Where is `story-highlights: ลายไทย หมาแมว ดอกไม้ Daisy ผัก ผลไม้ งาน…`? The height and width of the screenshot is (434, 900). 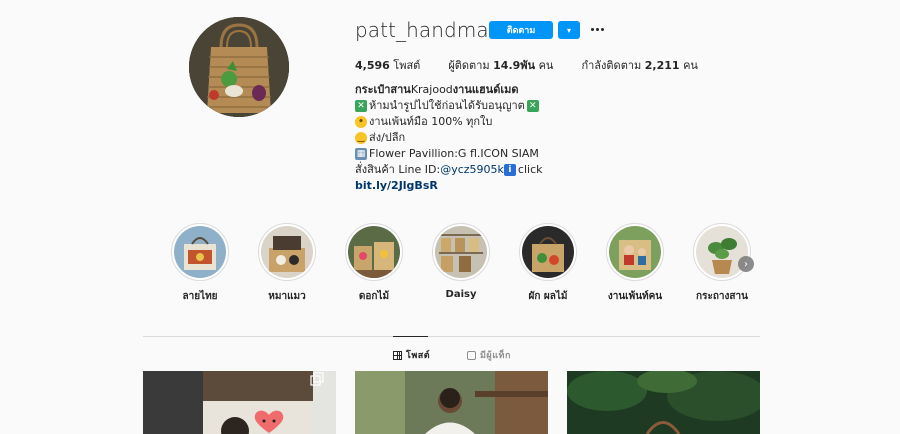
story-highlights: ลายไทย หมาแมว ดอกไม้ Daisy ผัก ผลไม้ งาน… is located at coordinates (468, 268).